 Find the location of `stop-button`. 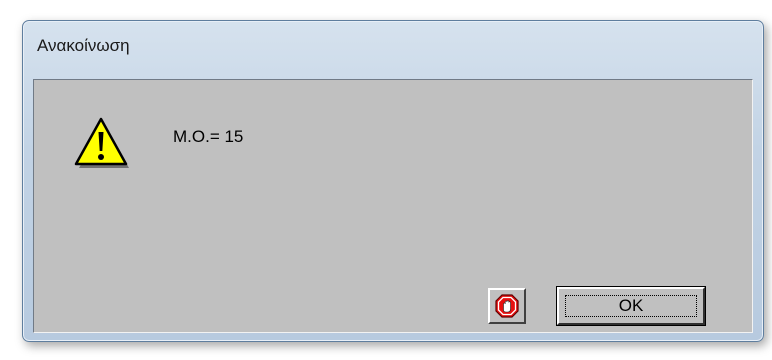

stop-button is located at coordinates (507, 306).